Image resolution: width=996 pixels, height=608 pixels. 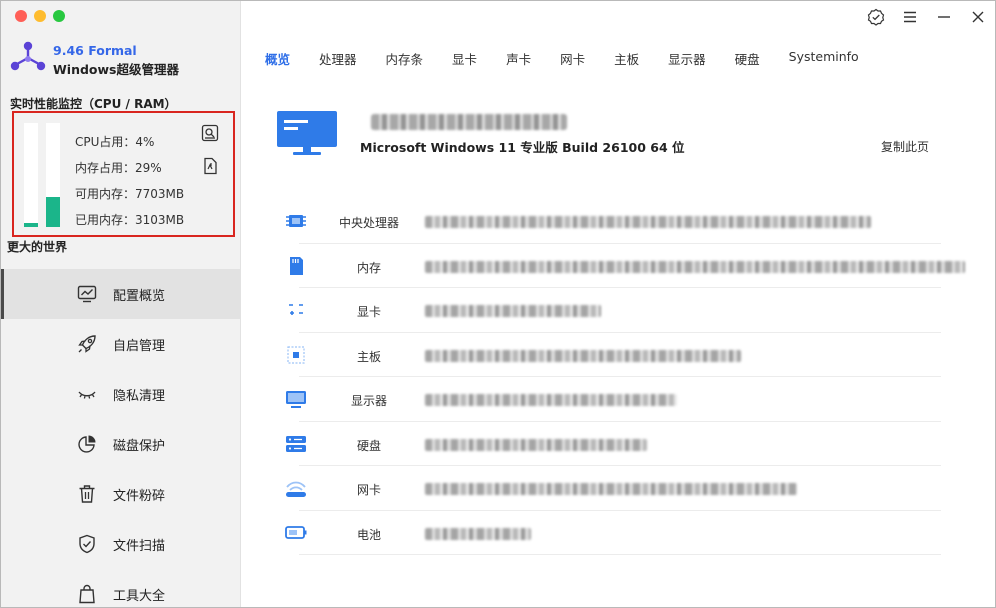 I want to click on app-version: 9.46 Formal, so click(x=95, y=50).